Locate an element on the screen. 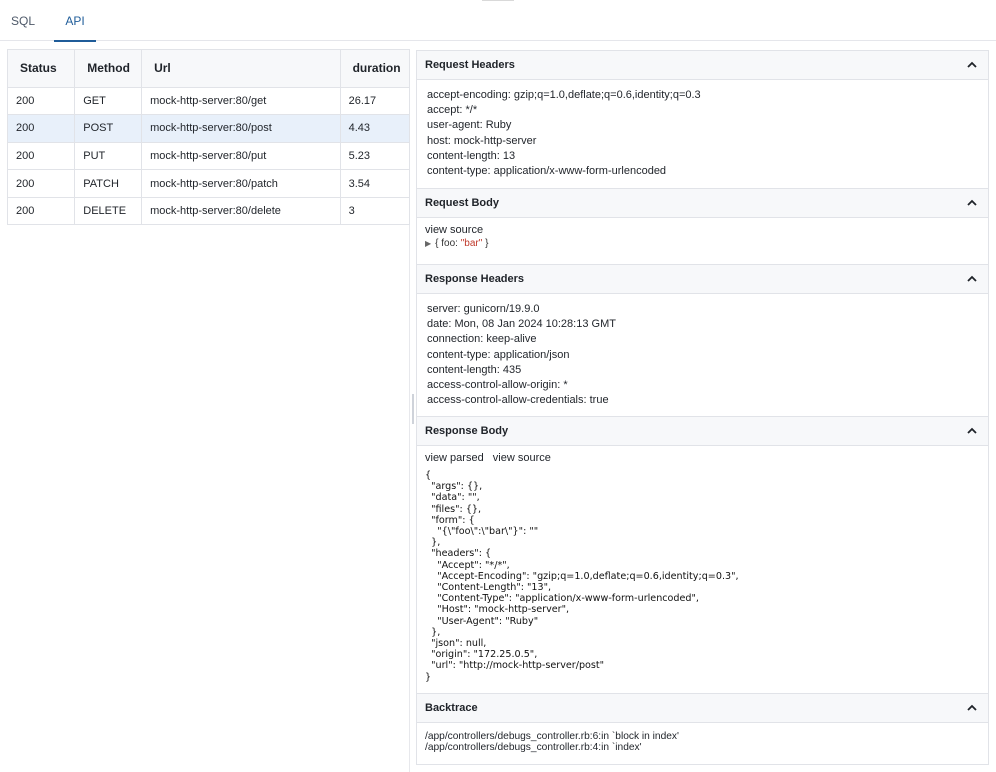 The width and height of the screenshot is (996, 772). table-row: 200 PATCH mock-http-server:80/patch 3.54 is located at coordinates (208, 183).